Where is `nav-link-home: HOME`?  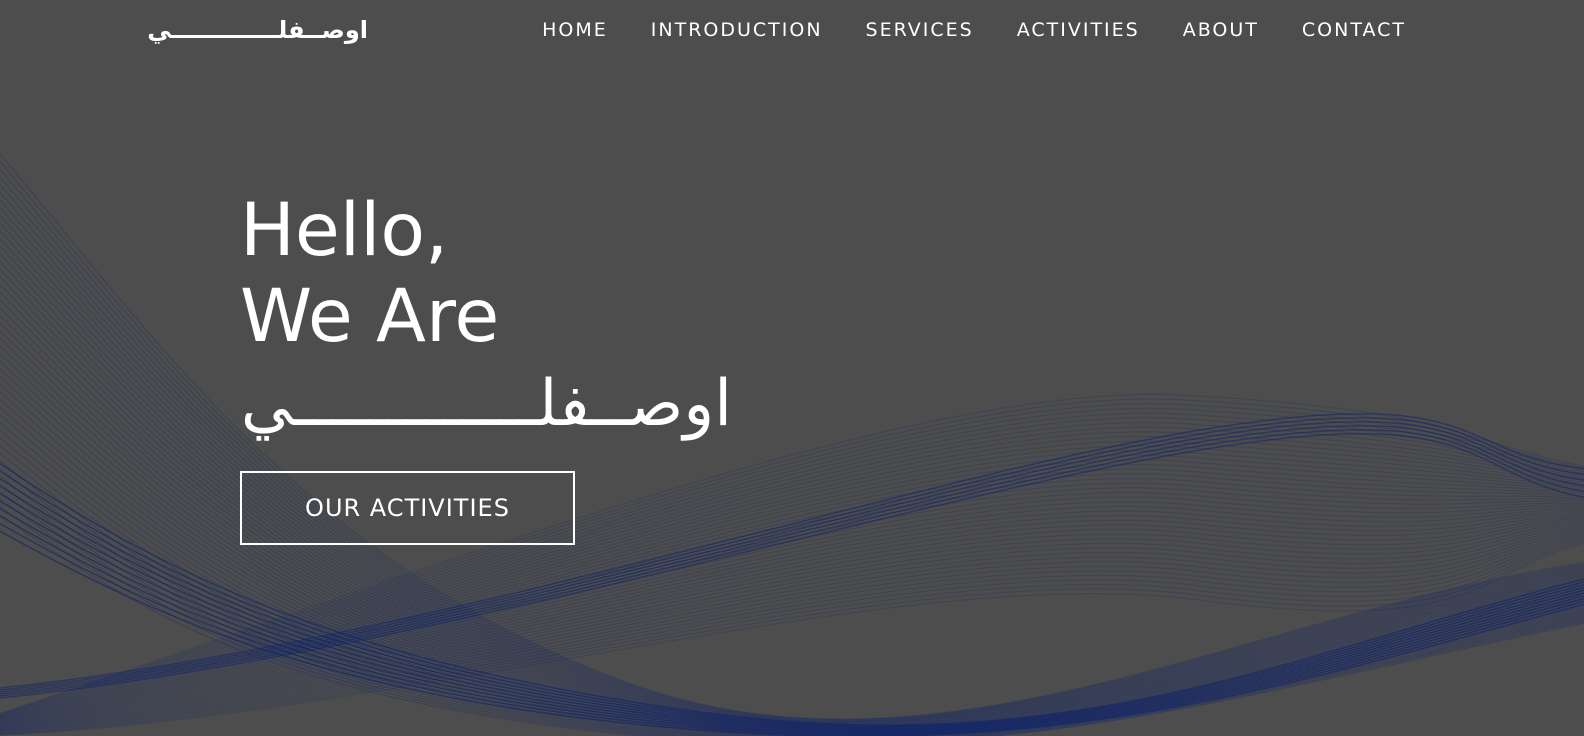
nav-link-home: HOME is located at coordinates (575, 30).